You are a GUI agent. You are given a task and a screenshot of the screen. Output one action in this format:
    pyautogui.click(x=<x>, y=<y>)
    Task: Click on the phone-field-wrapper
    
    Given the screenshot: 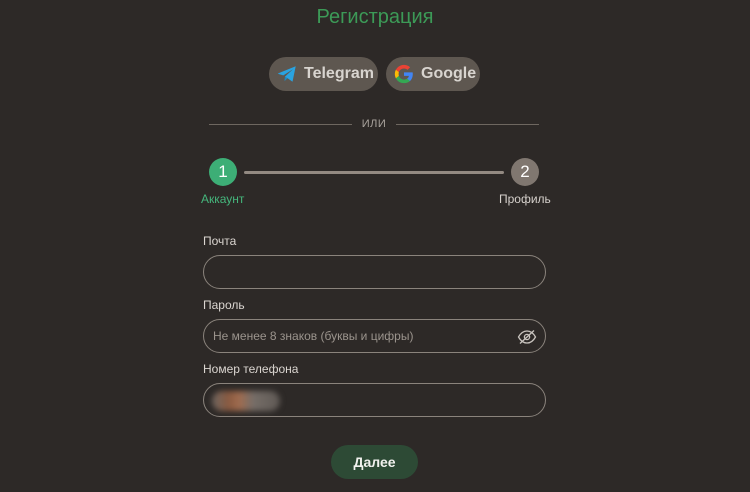 What is the action you would take?
    pyautogui.click(x=374, y=400)
    